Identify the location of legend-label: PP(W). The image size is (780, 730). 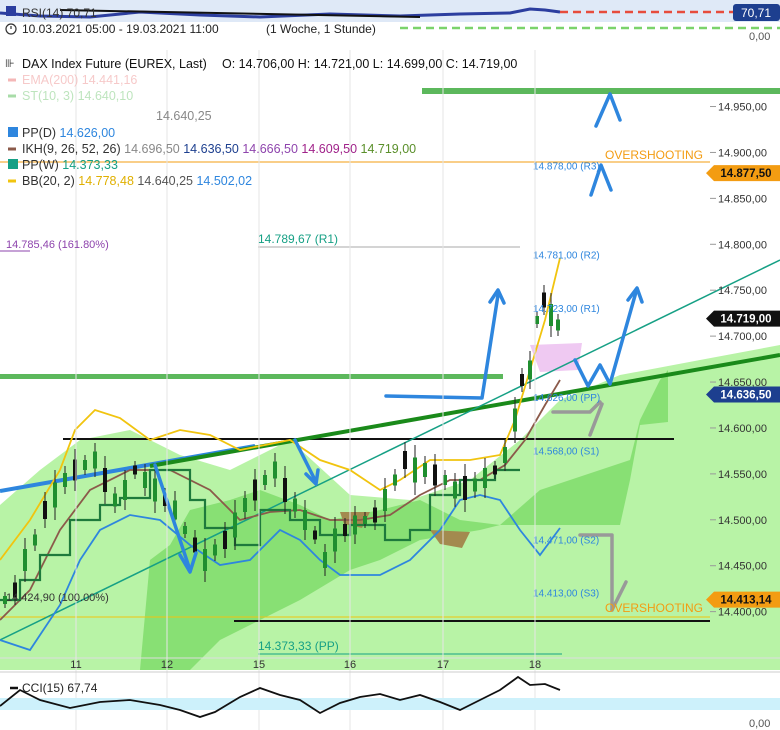
(42, 165).